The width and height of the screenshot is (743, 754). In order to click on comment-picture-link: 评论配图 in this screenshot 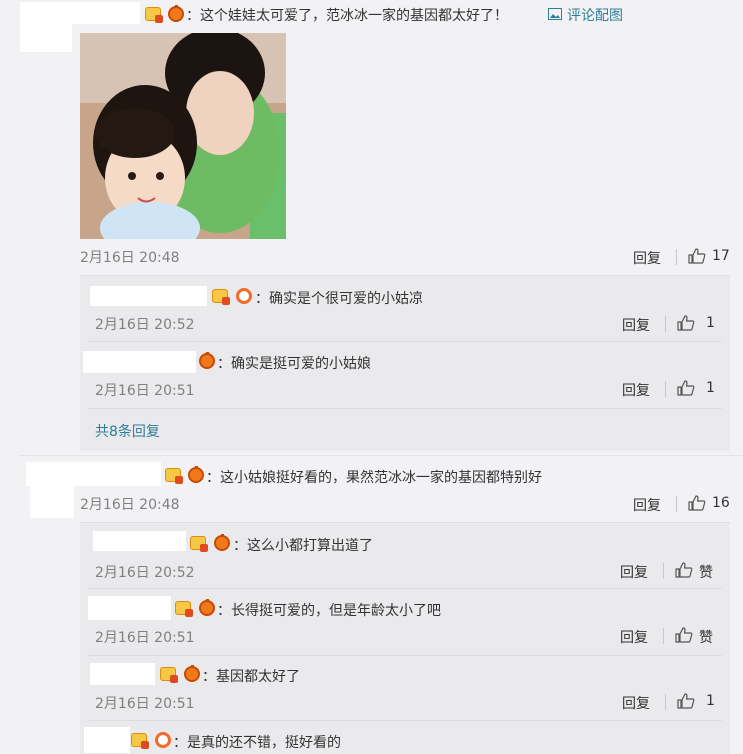, I will do `click(595, 15)`.